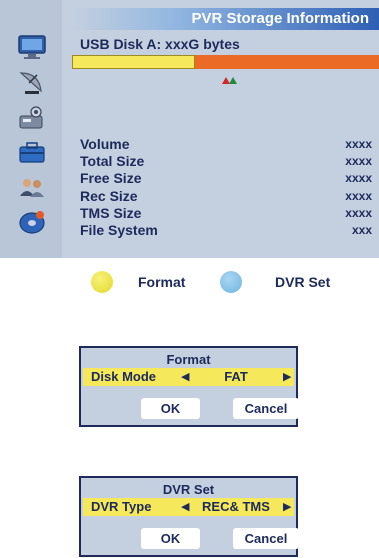 Image resolution: width=379 pixels, height=558 pixels. Describe the element at coordinates (32, 187) in the screenshot. I see `users-icon` at that location.